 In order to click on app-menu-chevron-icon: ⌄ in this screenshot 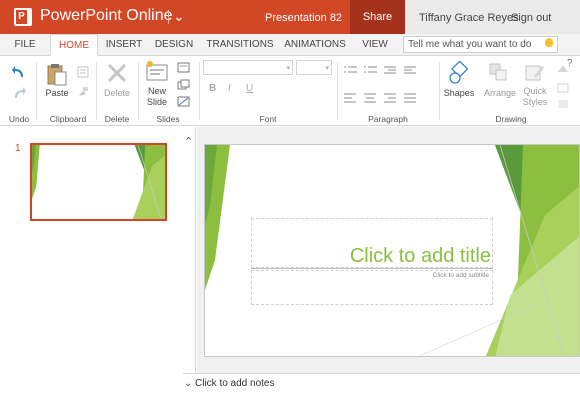, I will do `click(179, 16)`.